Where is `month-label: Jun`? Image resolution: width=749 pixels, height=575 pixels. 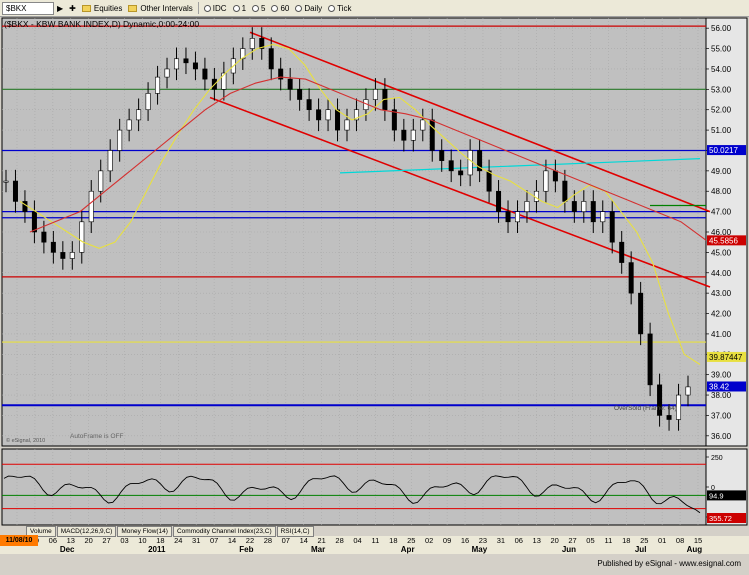 month-label: Jun is located at coordinates (569, 549).